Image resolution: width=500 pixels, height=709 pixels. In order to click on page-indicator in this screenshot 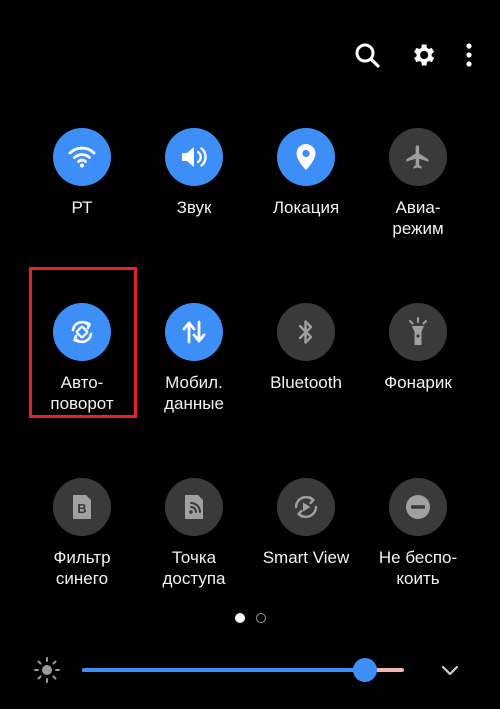, I will do `click(250, 618)`.